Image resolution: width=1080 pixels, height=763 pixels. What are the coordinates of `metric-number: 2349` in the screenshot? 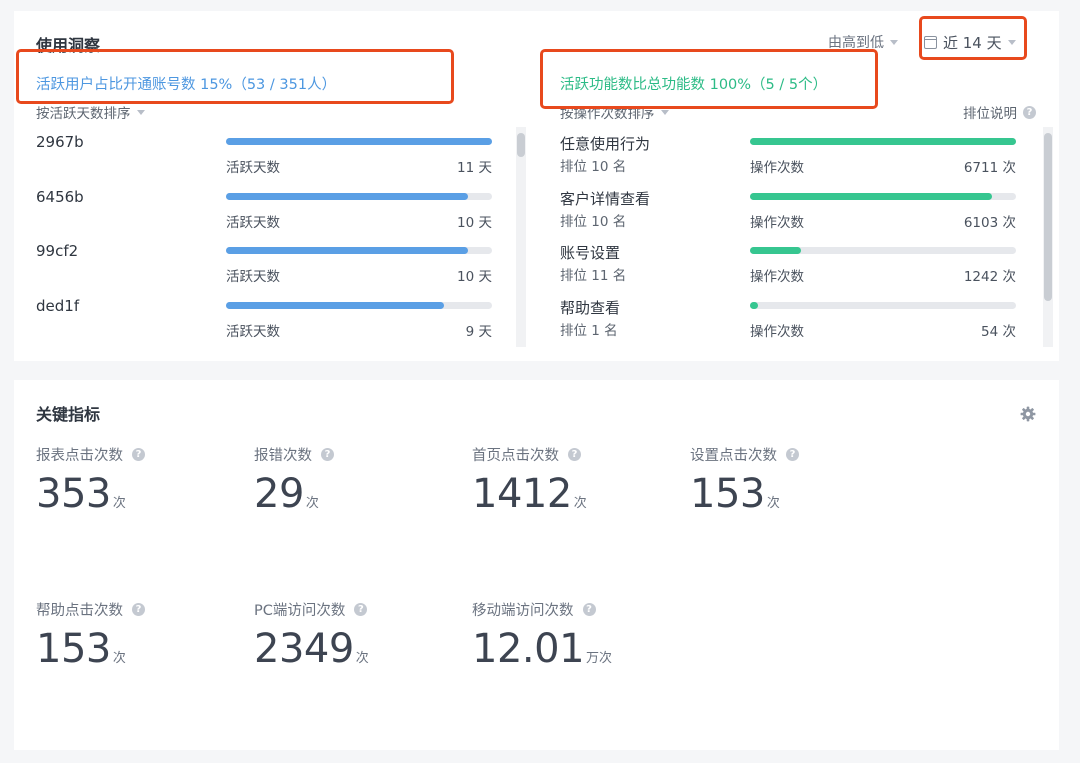 It's located at (304, 649).